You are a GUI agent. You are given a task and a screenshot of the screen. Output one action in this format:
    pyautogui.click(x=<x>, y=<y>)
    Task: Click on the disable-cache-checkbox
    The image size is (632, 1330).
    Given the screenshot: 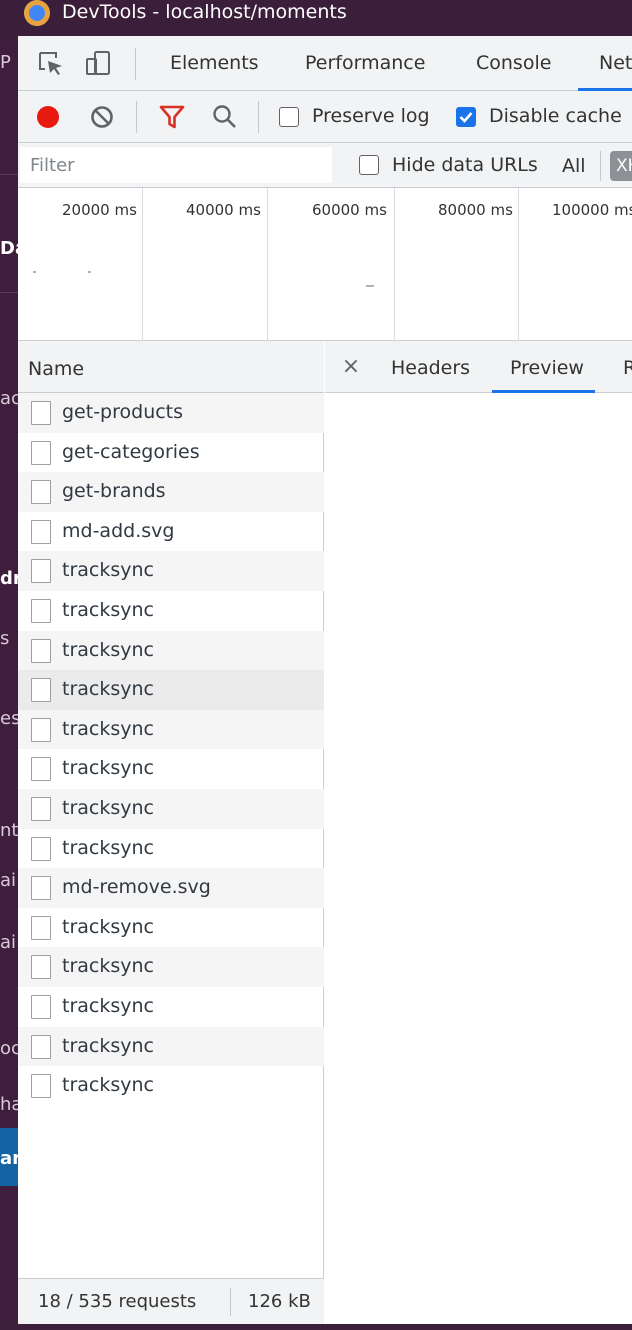 What is the action you would take?
    pyautogui.click(x=466, y=117)
    